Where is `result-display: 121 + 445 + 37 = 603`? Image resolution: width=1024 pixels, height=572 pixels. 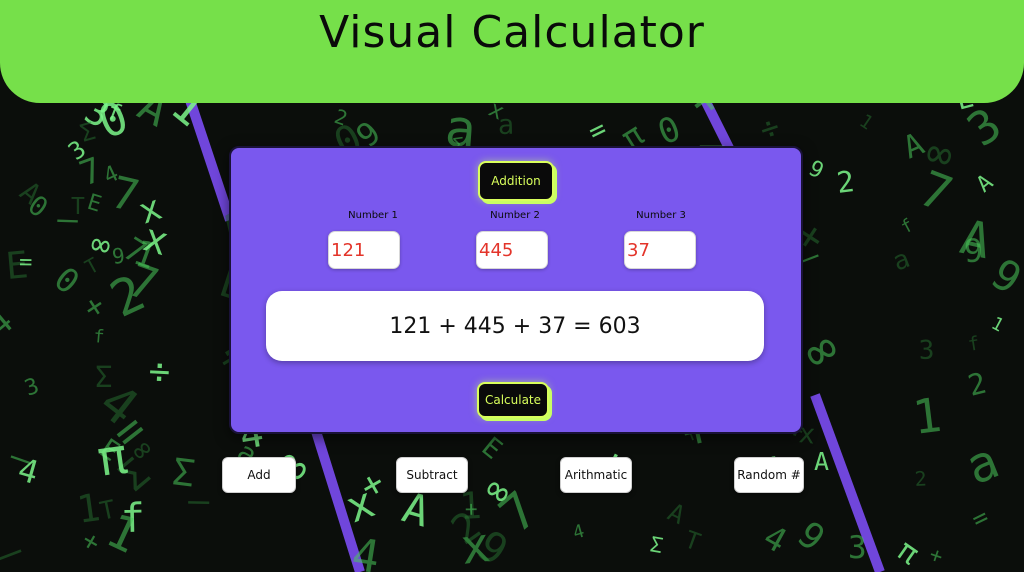
result-display: 121 + 445 + 37 = 603 is located at coordinates (515, 326).